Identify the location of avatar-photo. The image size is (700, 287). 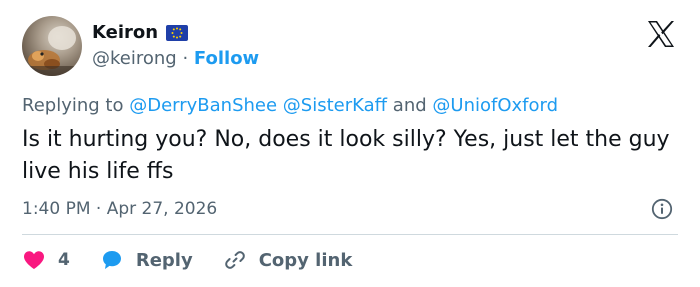
(52, 51).